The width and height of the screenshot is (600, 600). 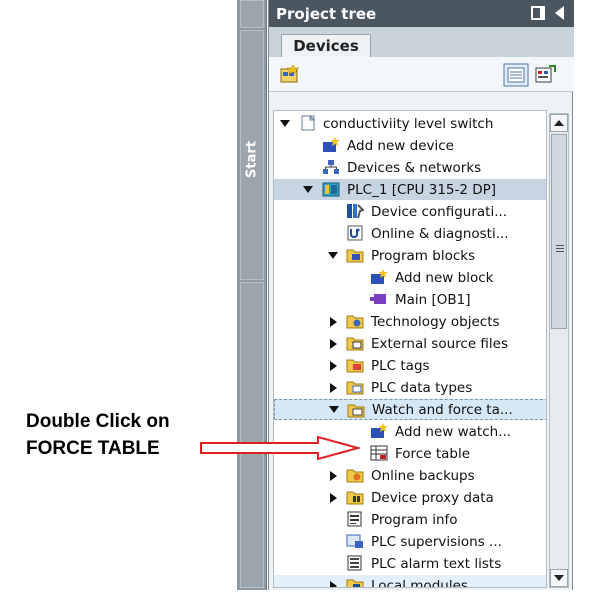 I want to click on strip-segment, so click(x=252, y=14).